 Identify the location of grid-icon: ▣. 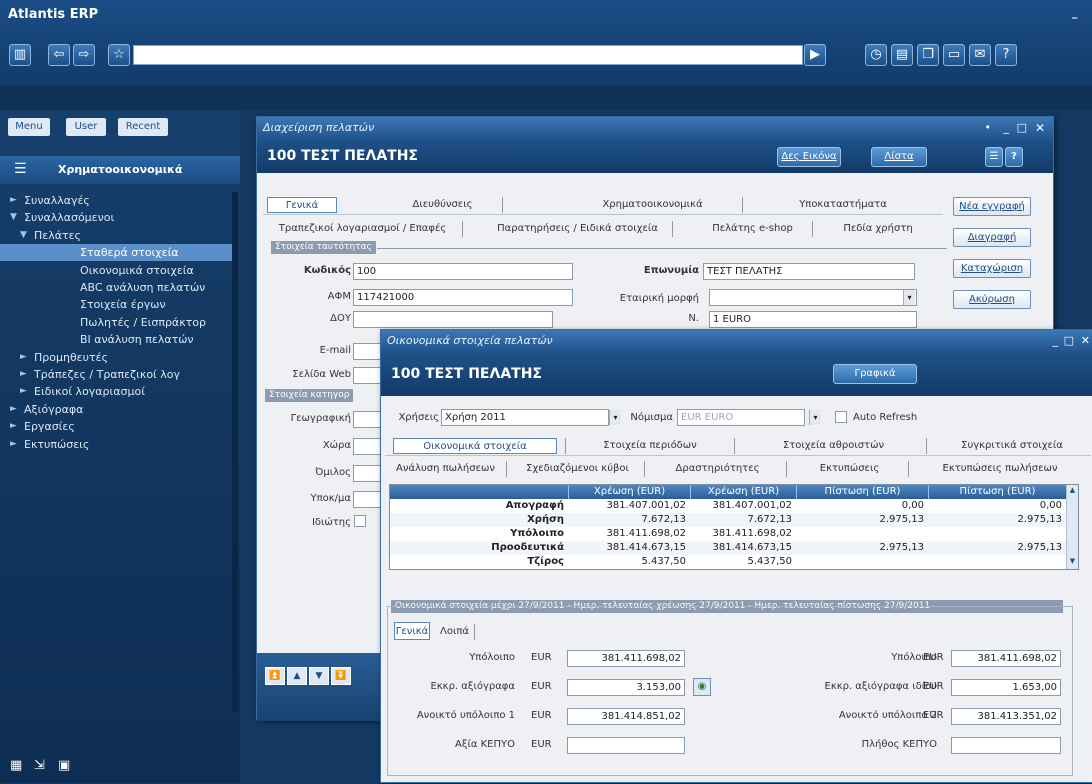
(64, 765).